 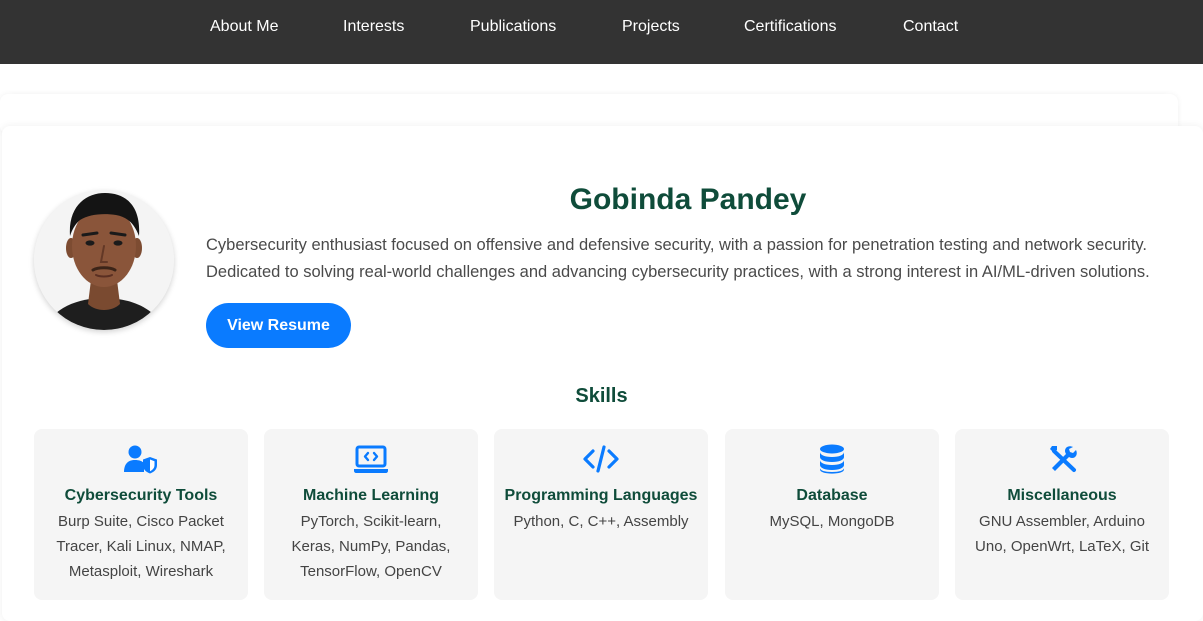 I want to click on skill-card-title: Database, so click(x=832, y=495).